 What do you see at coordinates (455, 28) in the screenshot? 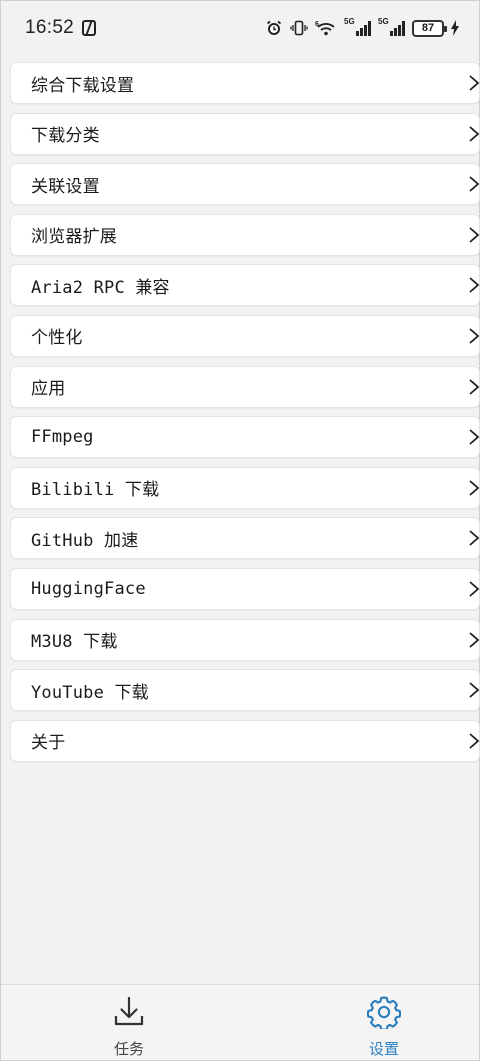
I see `charging-icon` at bounding box center [455, 28].